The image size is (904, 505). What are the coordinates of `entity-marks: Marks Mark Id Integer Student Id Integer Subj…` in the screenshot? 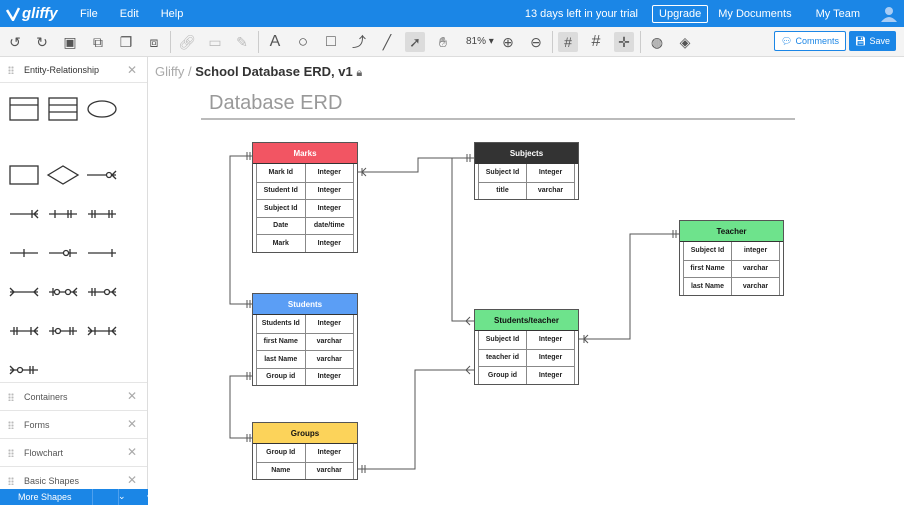 It's located at (305, 197).